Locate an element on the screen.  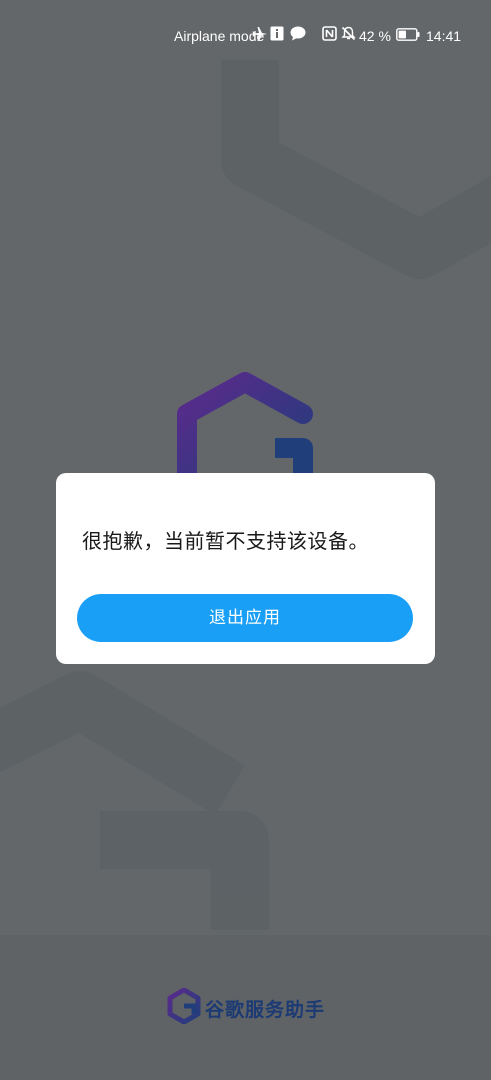
message-icon is located at coordinates (298, 36).